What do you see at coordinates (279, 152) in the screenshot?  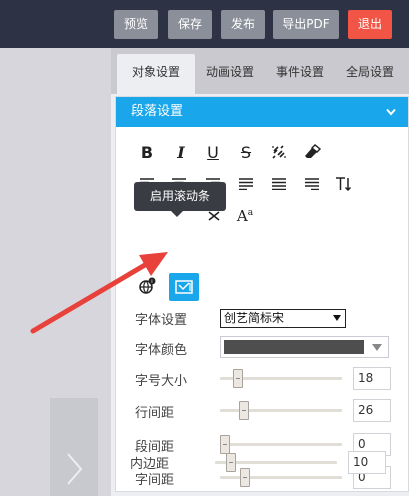 I see `unlink-icon` at bounding box center [279, 152].